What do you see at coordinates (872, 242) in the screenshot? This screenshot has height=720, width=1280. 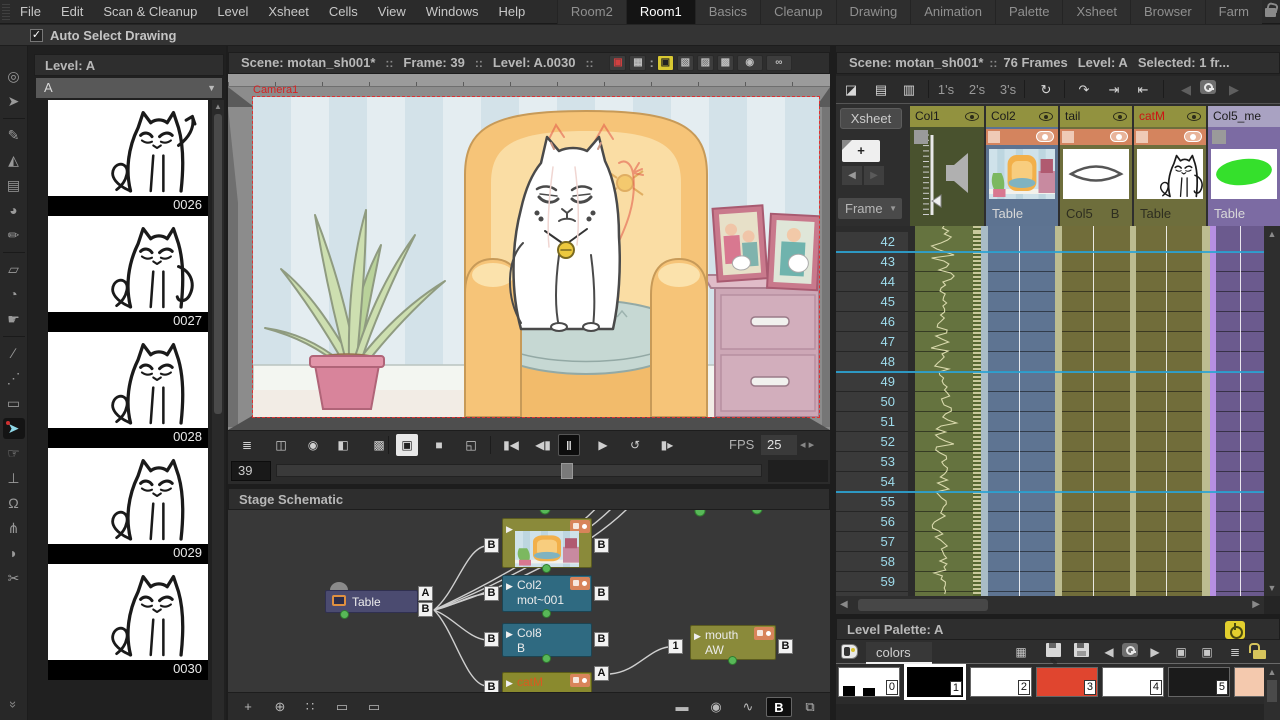 I see `row-42: 42` at bounding box center [872, 242].